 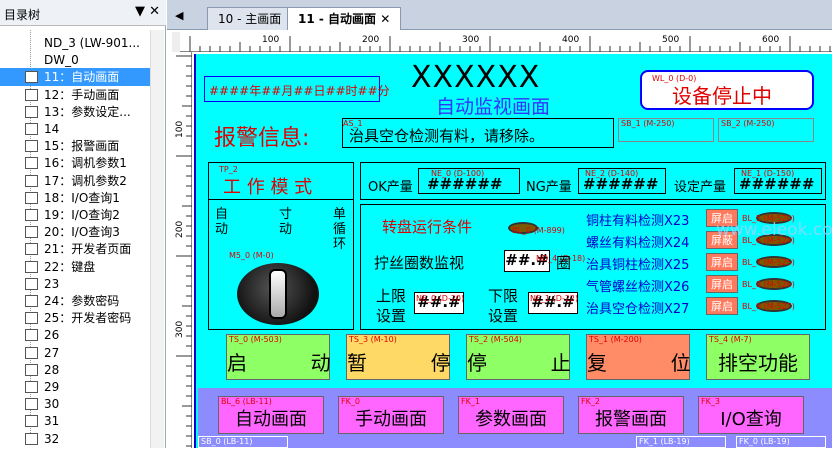 What do you see at coordinates (764, 441) in the screenshot?
I see `tag: FK_0 (LB-19)` at bounding box center [764, 441].